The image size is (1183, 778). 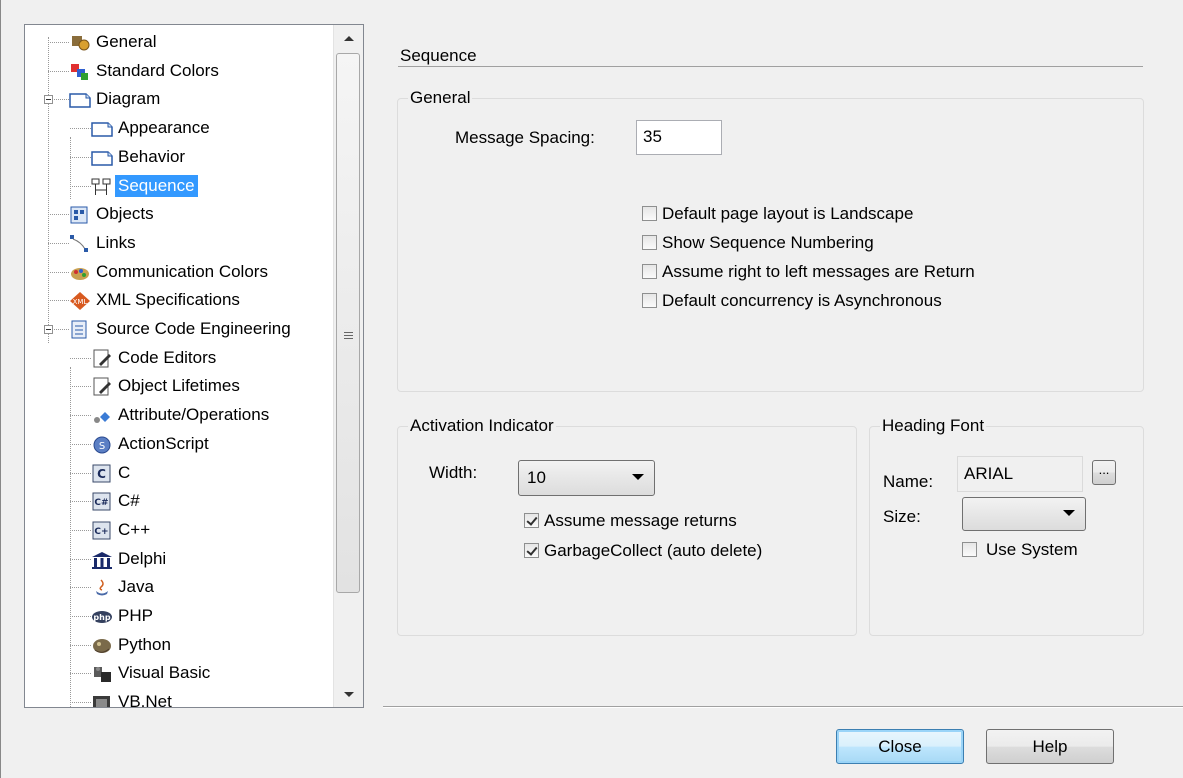 I want to click on tree-item: Java, so click(x=180, y=587).